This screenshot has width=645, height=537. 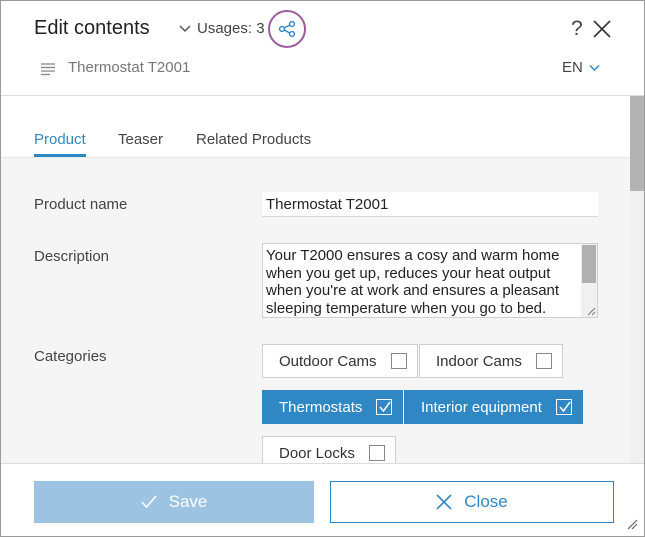 I want to click on category-outdoor-cams: Outdoor Cams, so click(x=340, y=361).